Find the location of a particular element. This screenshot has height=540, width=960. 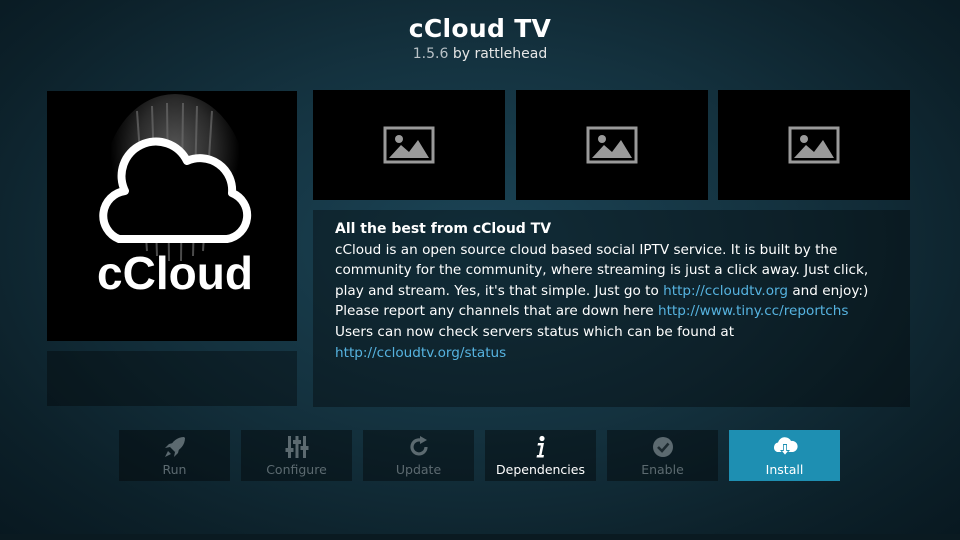

enable-button: Enable is located at coordinates (662, 455).